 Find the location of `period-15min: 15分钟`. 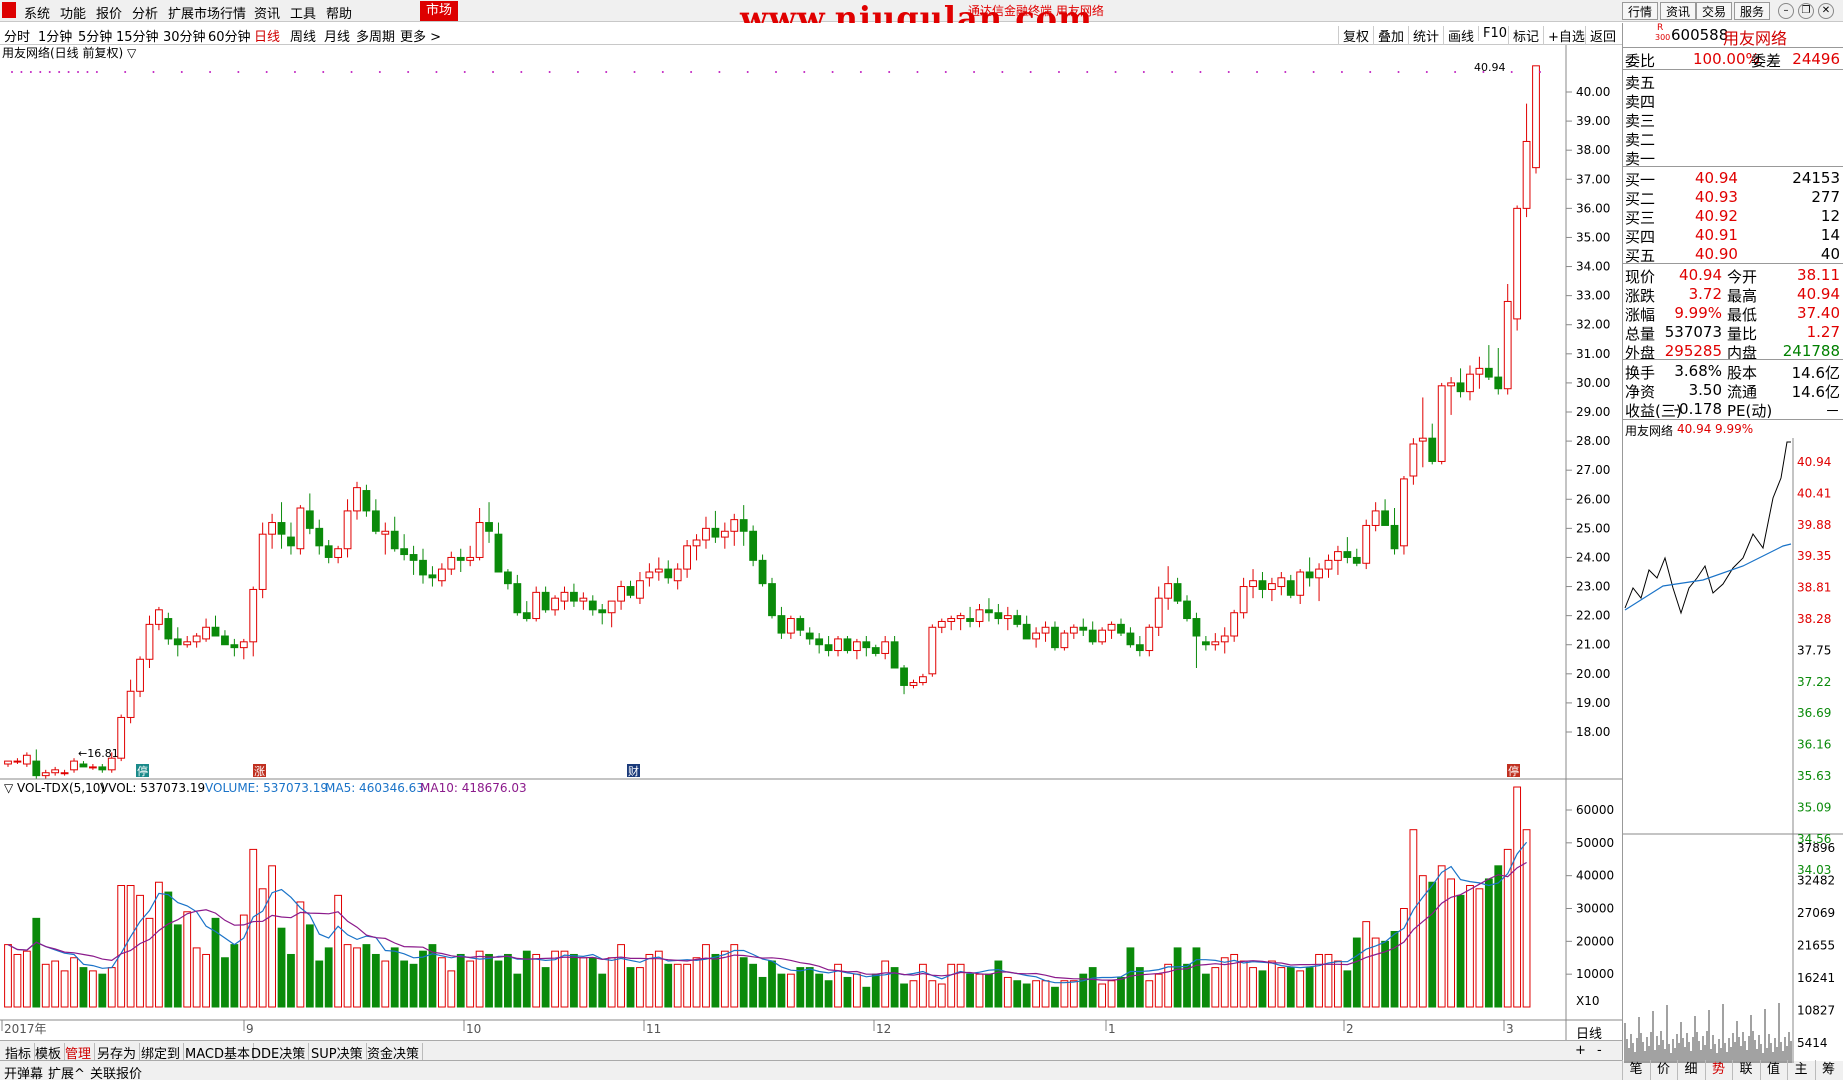

period-15min: 15分钟 is located at coordinates (137, 35).